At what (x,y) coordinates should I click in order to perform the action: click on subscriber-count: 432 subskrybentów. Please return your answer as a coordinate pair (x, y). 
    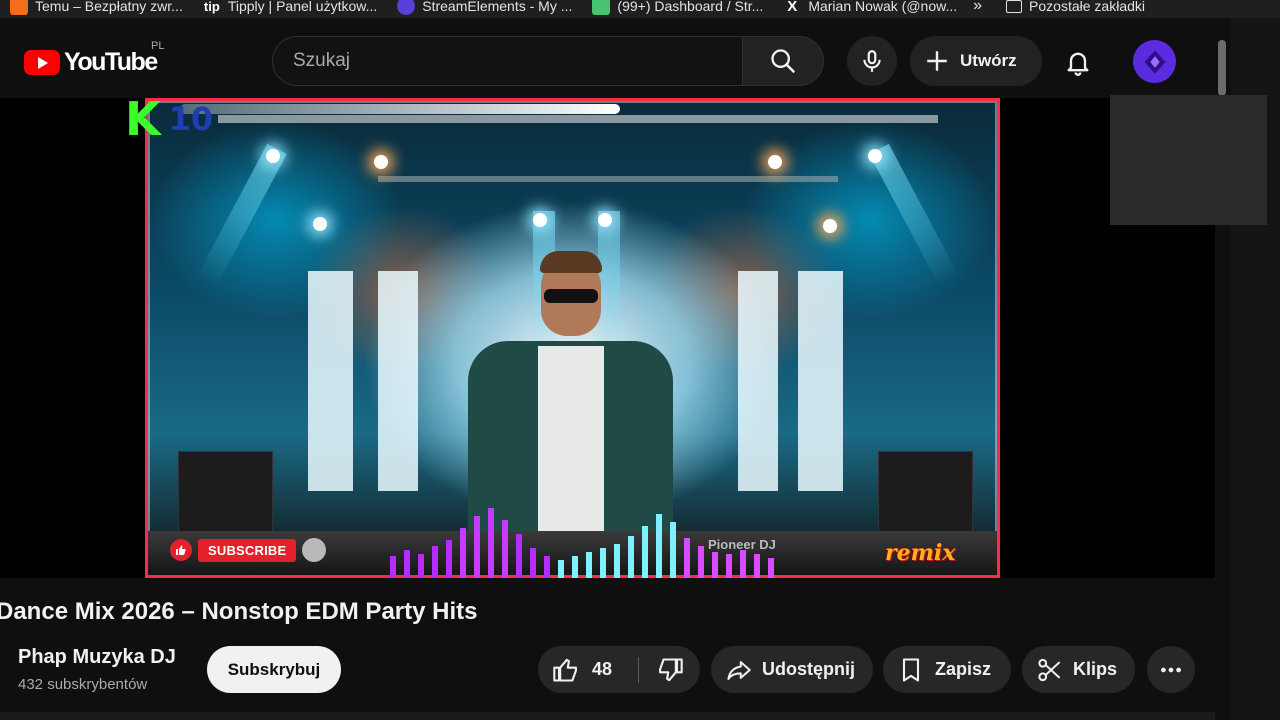
    Looking at the image, I should click on (83, 684).